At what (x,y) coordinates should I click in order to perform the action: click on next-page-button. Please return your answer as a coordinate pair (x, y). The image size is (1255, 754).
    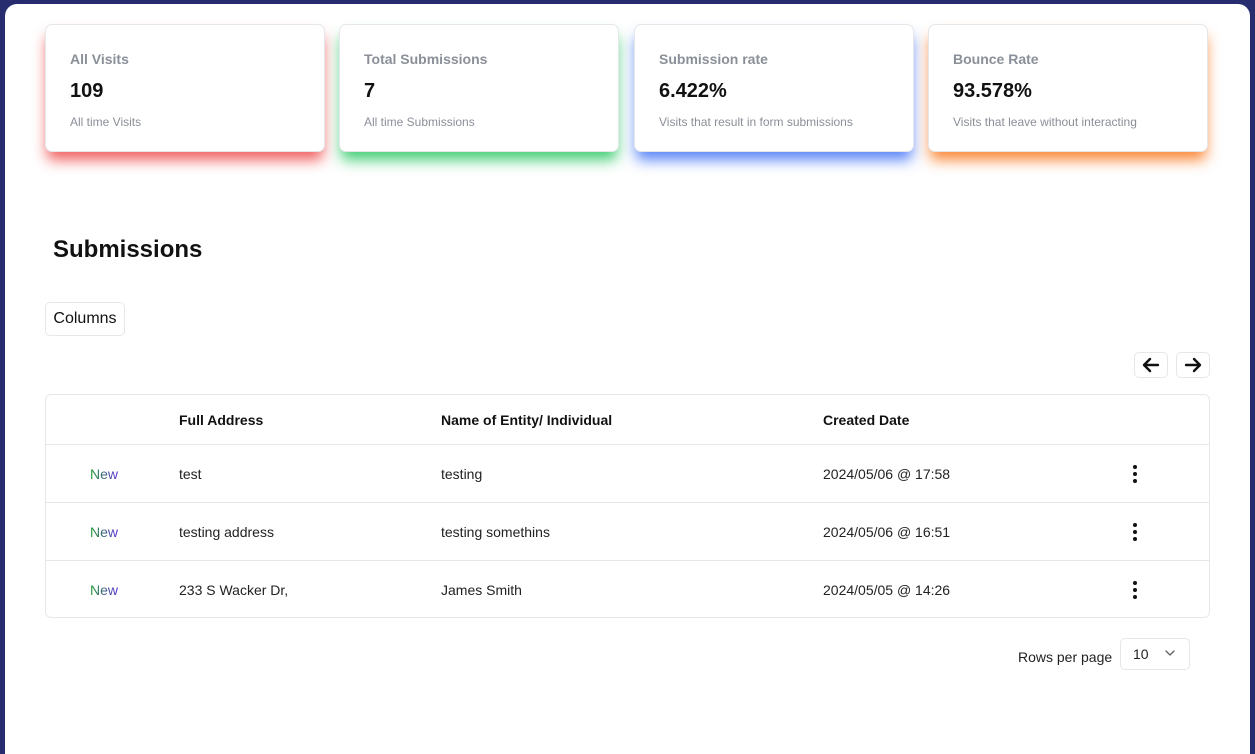
    Looking at the image, I should click on (1193, 365).